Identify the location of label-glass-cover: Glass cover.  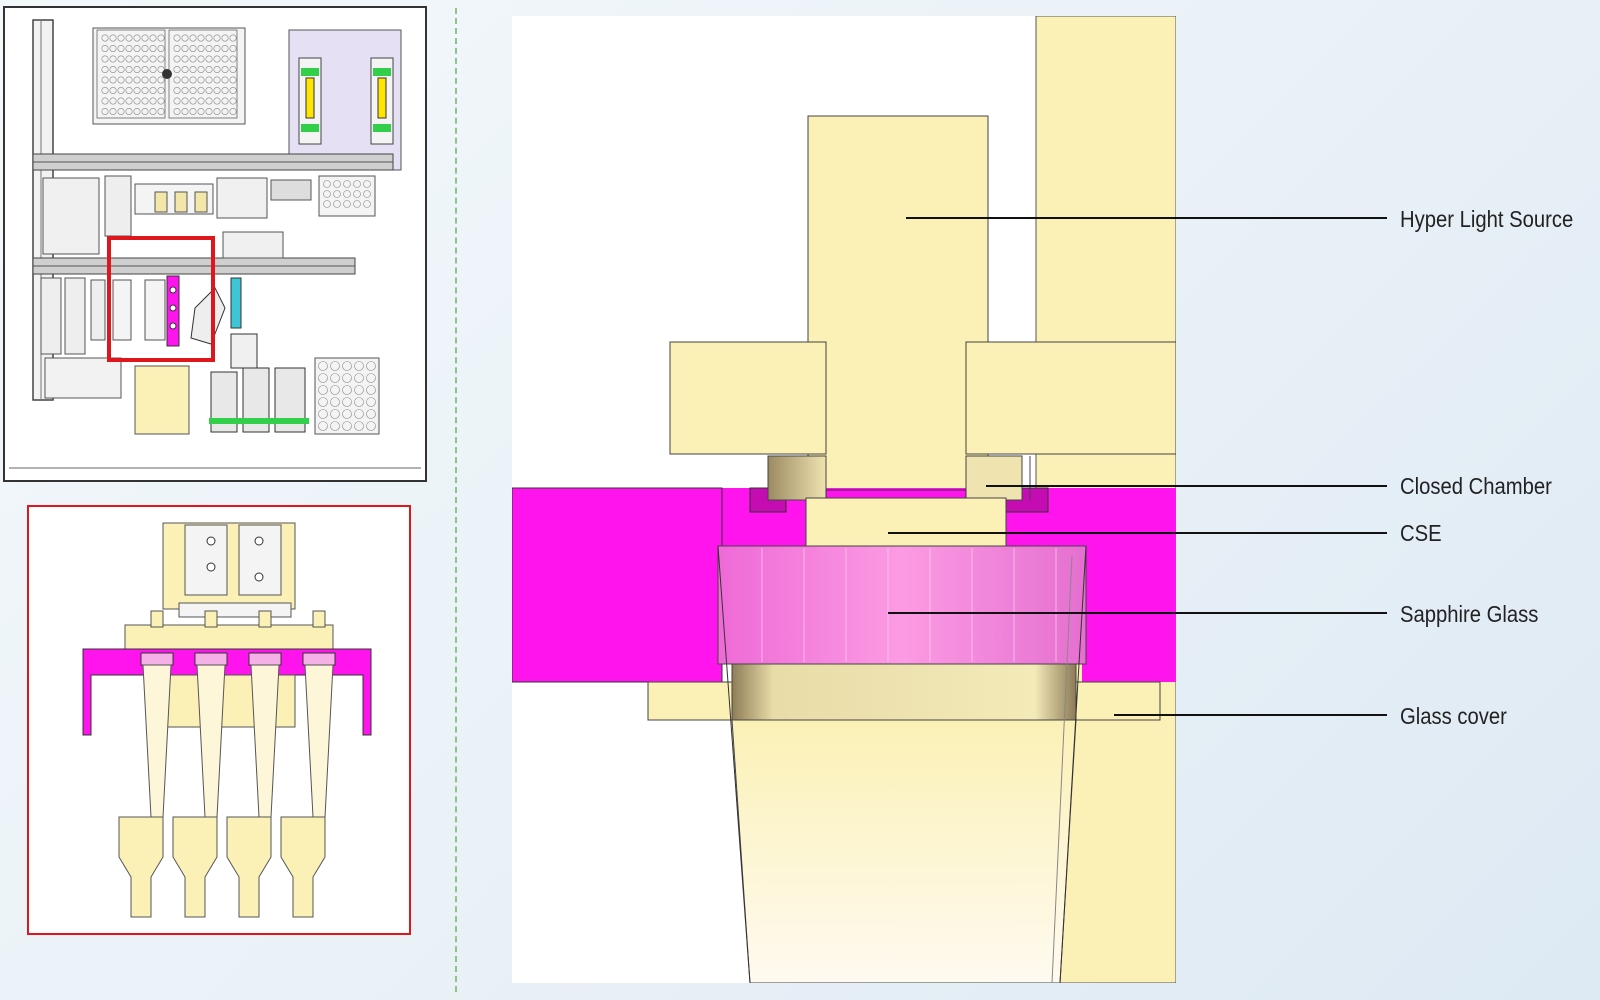
(1453, 716).